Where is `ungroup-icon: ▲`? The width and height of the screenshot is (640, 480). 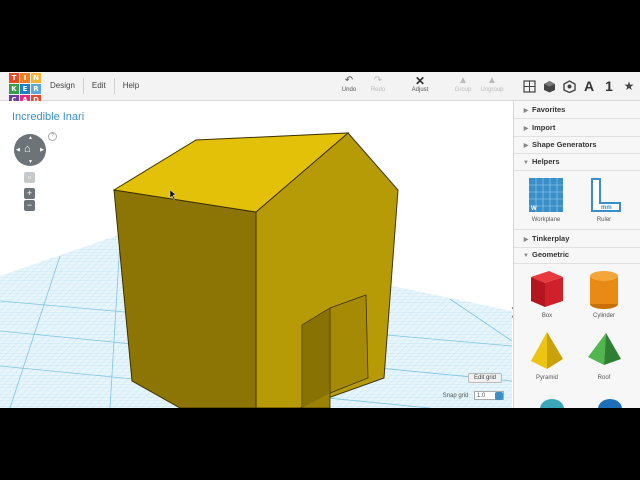
ungroup-icon: ▲ is located at coordinates (492, 80).